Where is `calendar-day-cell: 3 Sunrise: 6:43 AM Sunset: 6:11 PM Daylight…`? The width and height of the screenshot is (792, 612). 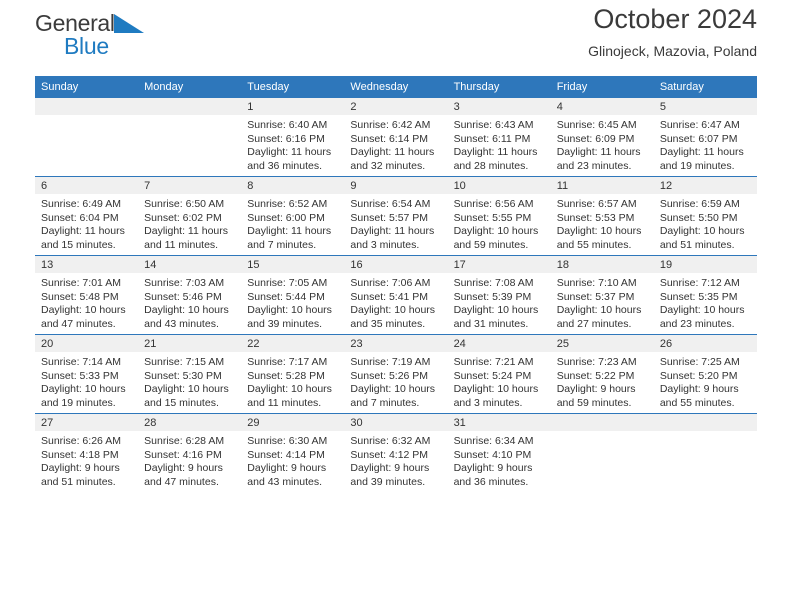 calendar-day-cell: 3 Sunrise: 6:43 AM Sunset: 6:11 PM Daylight… is located at coordinates (499, 137).